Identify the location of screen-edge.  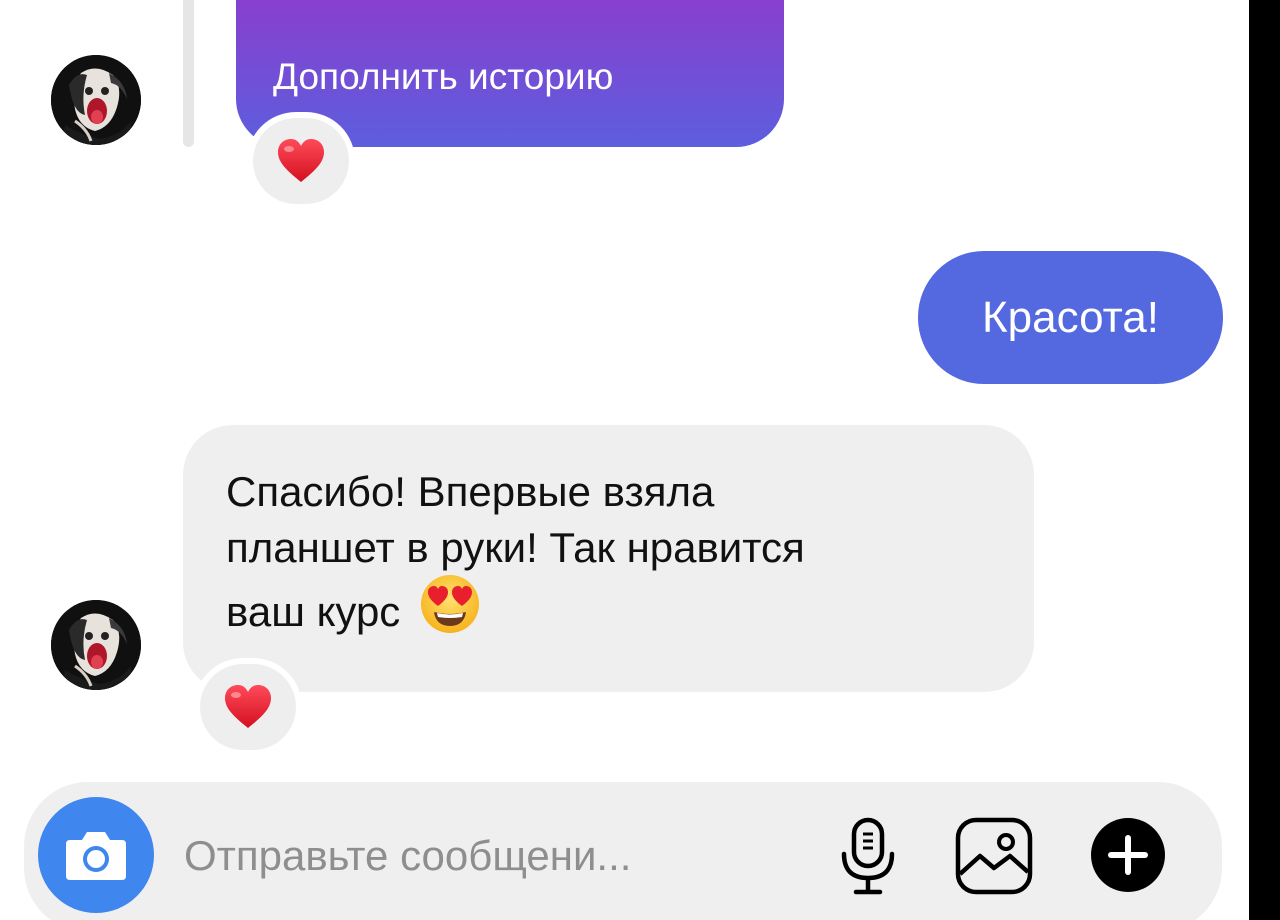
(1264, 460).